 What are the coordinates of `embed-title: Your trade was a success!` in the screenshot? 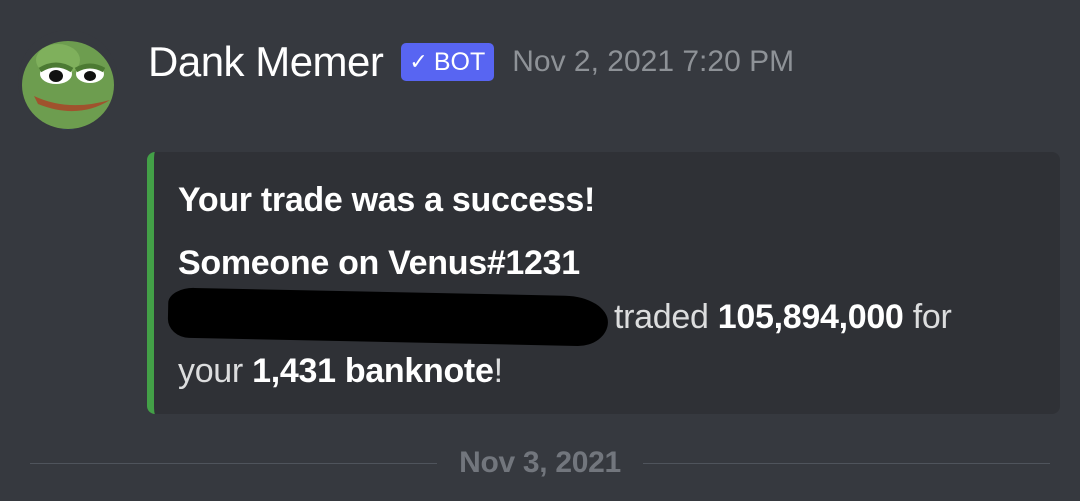 It's located at (387, 200).